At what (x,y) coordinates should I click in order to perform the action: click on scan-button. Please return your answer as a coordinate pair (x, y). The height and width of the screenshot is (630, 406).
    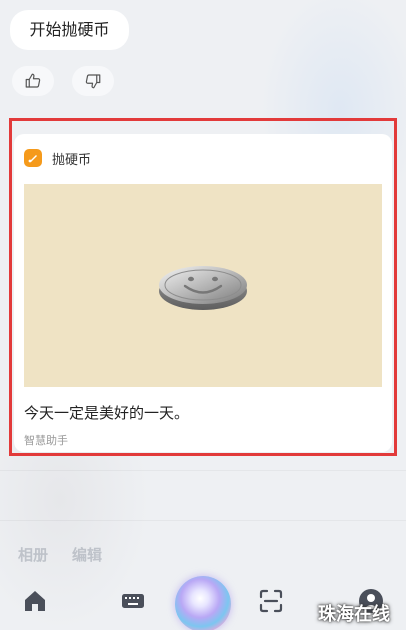
    Looking at the image, I should click on (271, 601).